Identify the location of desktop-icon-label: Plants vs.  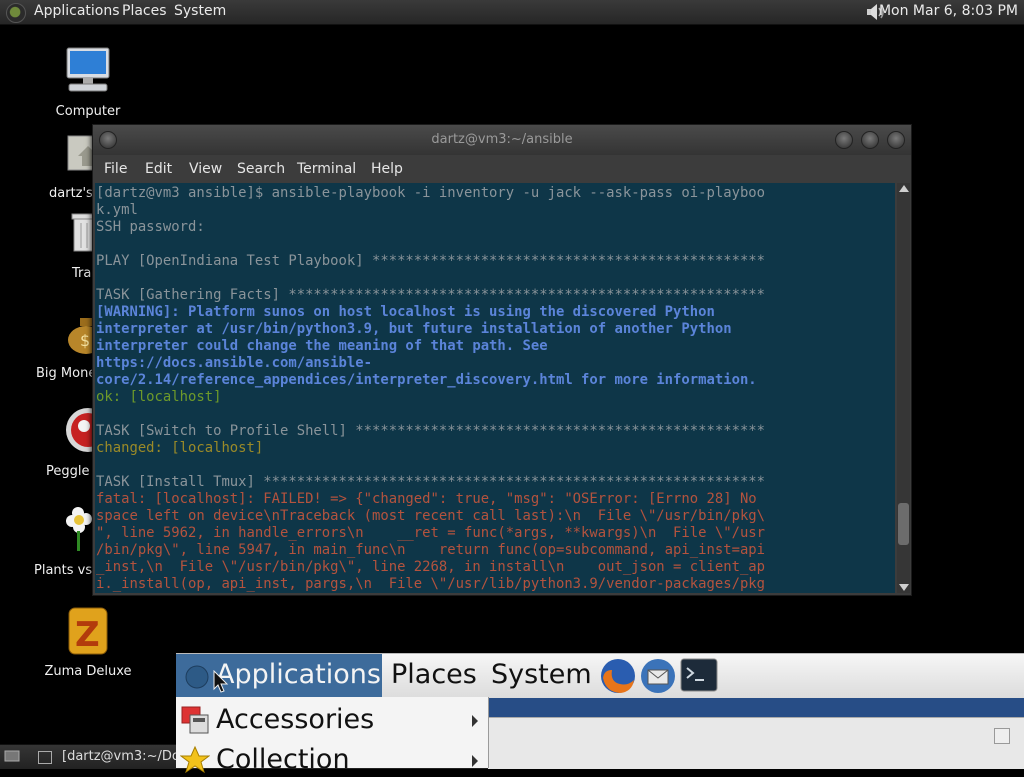
(63, 570).